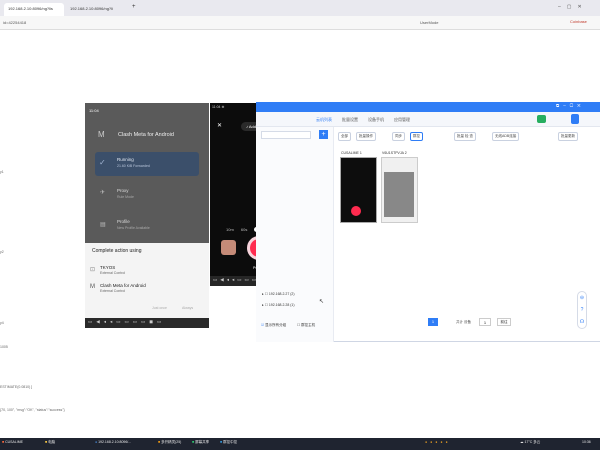 This screenshot has width=600, height=450. What do you see at coordinates (108, 267) in the screenshot?
I see `option-name: TKYOS` at bounding box center [108, 267].